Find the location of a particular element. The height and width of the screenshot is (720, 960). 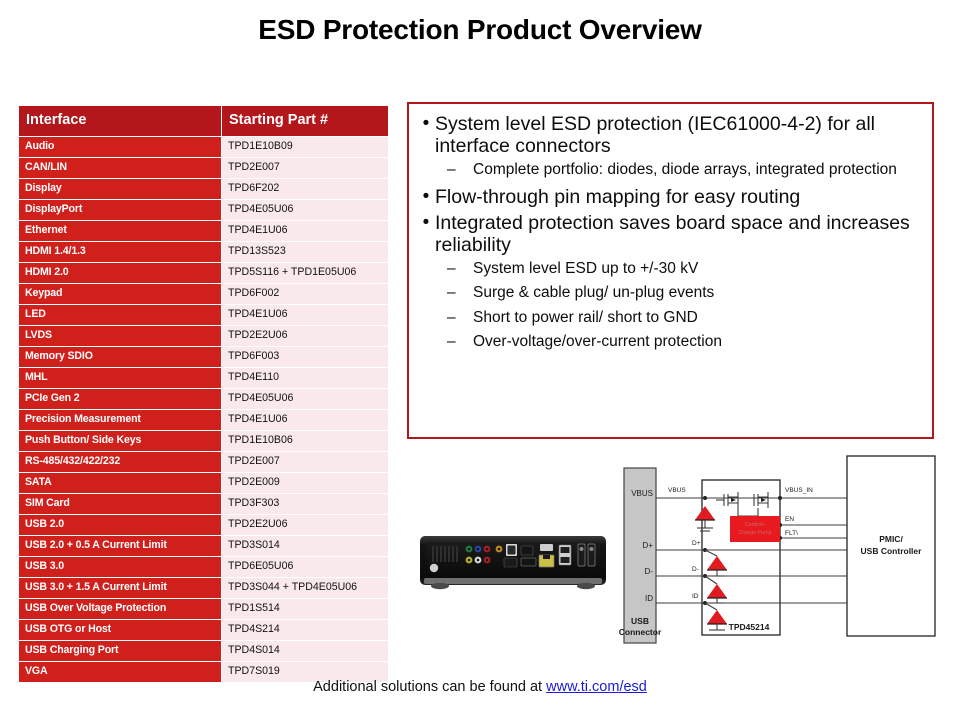

pin-label-vbus: VBUS is located at coordinates (642, 493).